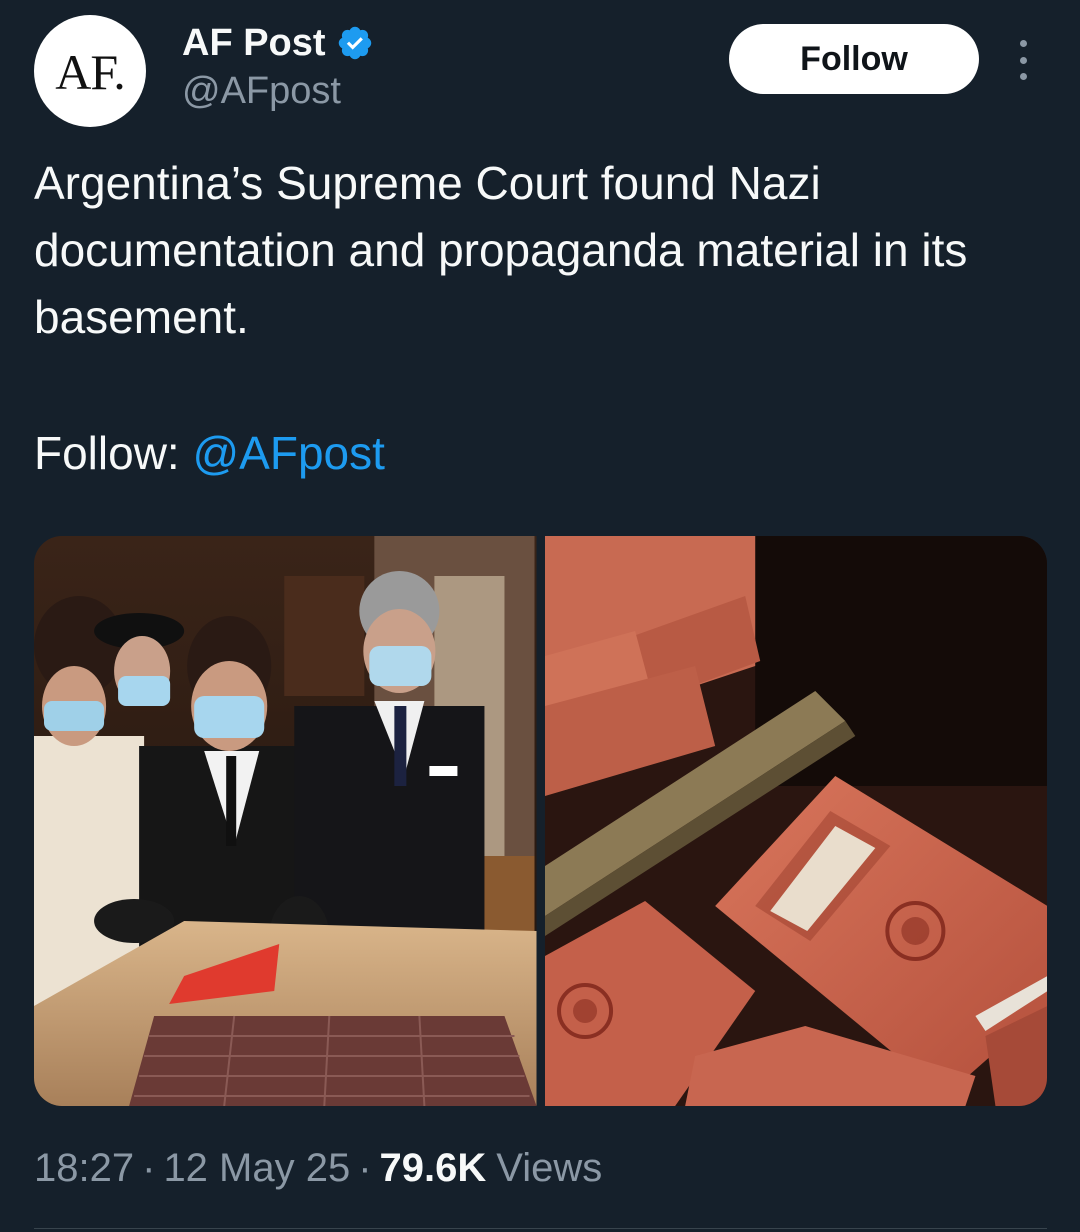 The height and width of the screenshot is (1232, 1080). Describe the element at coordinates (254, 43) in the screenshot. I see `display-name: AF Post` at that location.